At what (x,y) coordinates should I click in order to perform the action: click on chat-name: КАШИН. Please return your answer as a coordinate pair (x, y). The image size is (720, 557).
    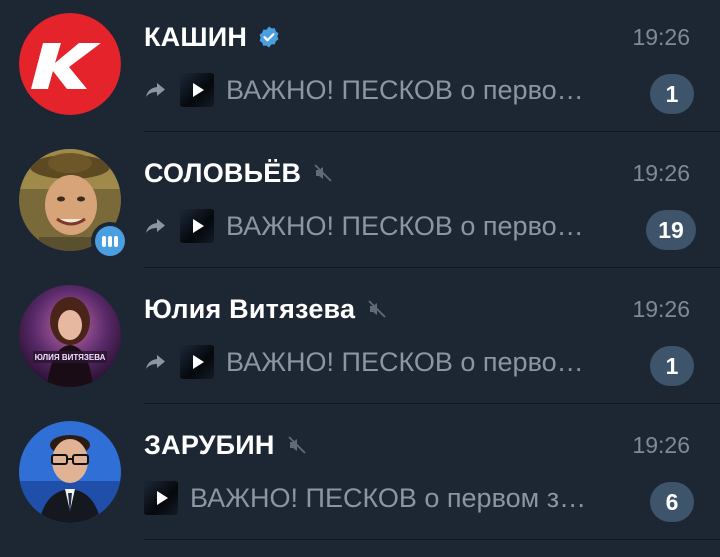
    Looking at the image, I should click on (196, 36).